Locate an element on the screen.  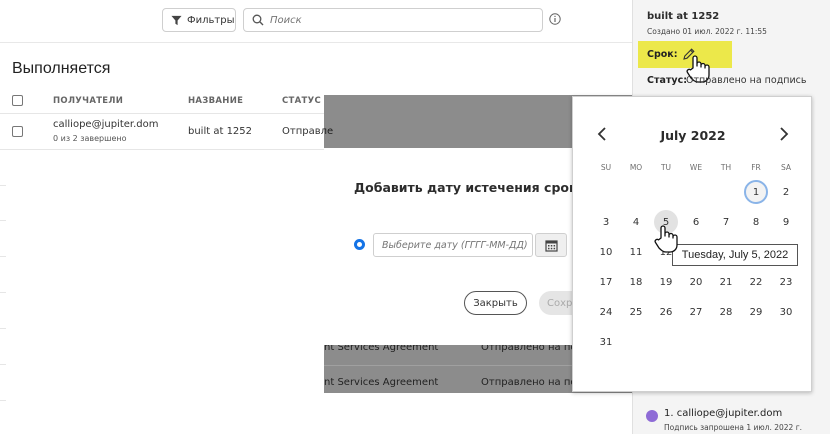
status-value: Отправлено на подпись is located at coordinates (746, 80).